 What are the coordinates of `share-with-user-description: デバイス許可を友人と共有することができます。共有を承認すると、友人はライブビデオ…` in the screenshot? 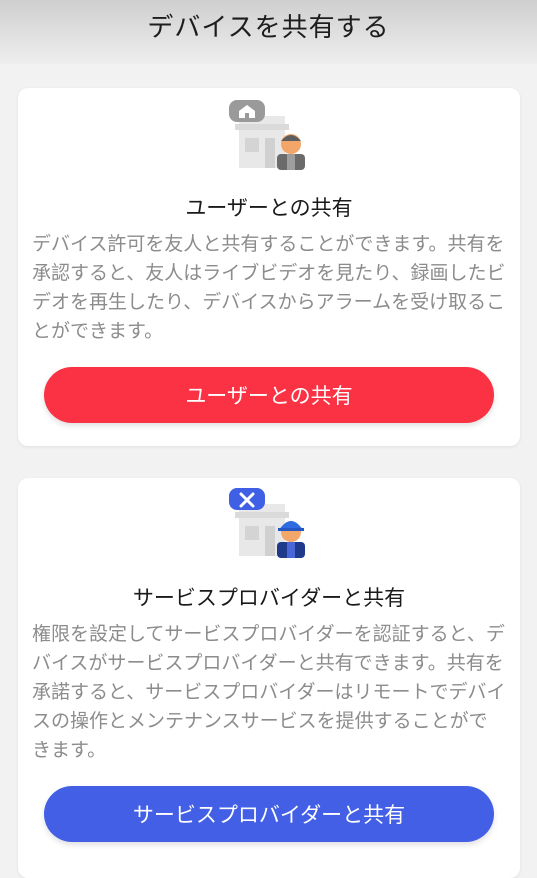 It's located at (269, 287).